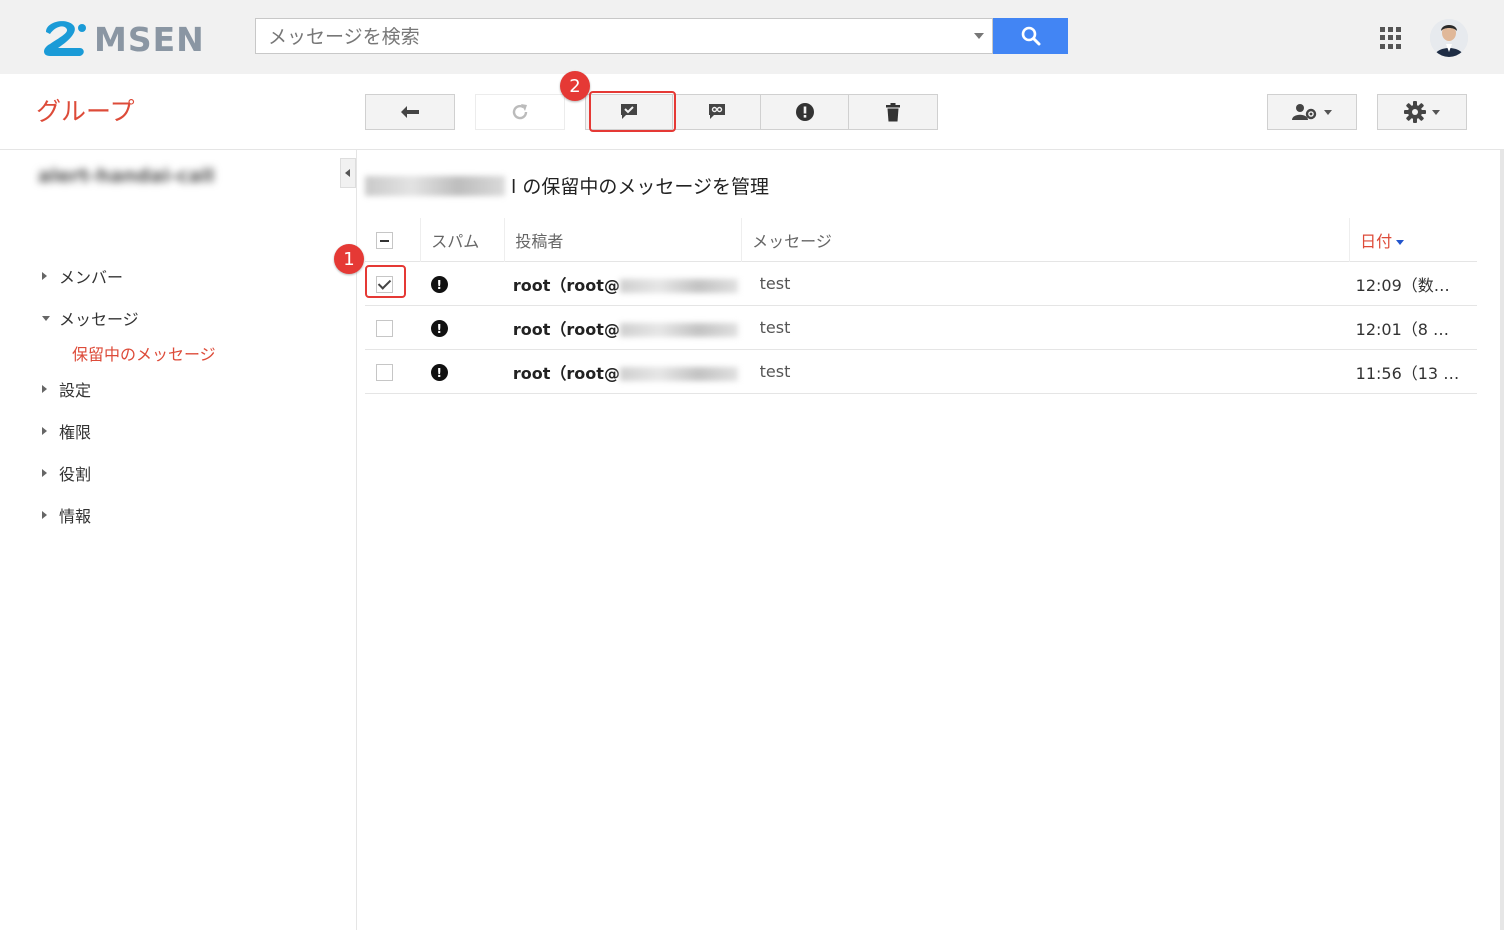  Describe the element at coordinates (1413, 240) in the screenshot. I see `column-header-date: 日付` at that location.